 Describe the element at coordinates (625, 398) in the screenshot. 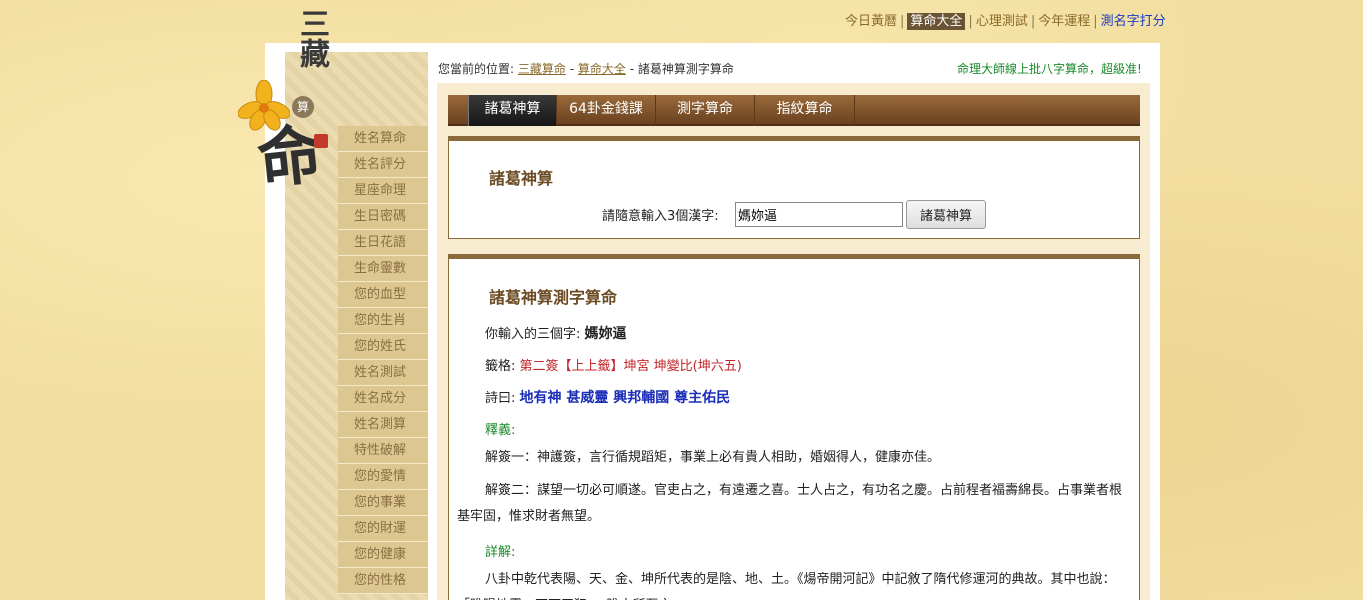

I see `poem-value: 地有神 甚威靈 興邦輔國 尊主佑民` at that location.